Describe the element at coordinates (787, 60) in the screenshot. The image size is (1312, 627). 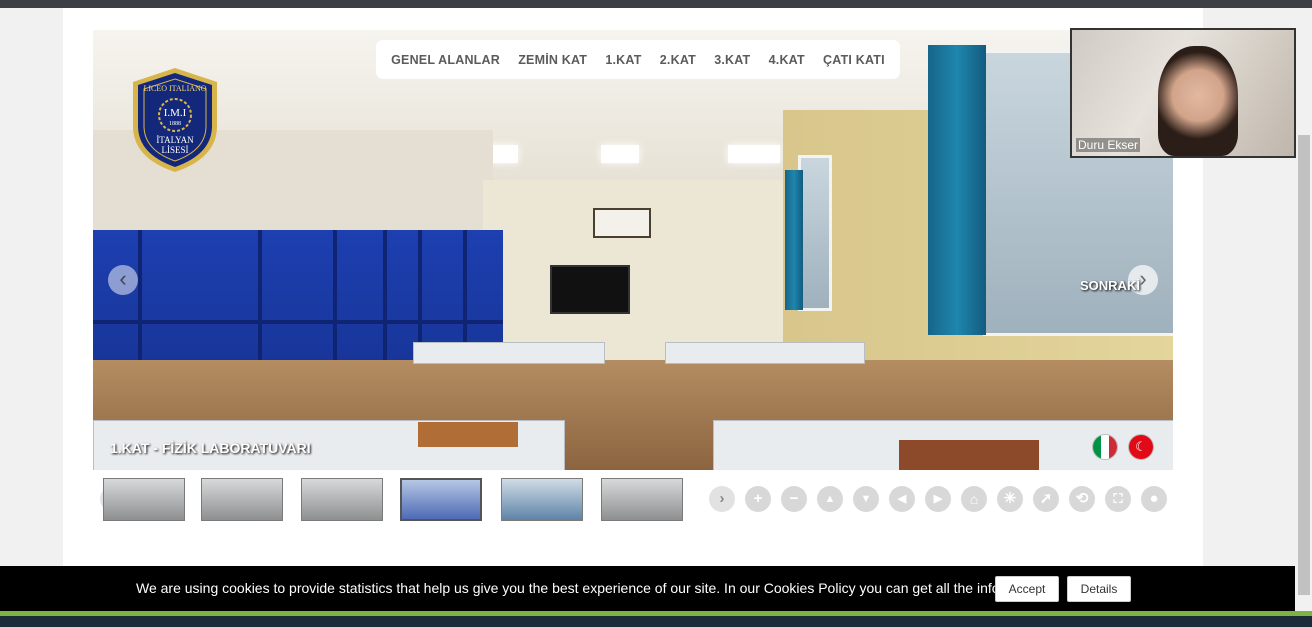
I see `nav-floor-4: 4.KAT` at that location.